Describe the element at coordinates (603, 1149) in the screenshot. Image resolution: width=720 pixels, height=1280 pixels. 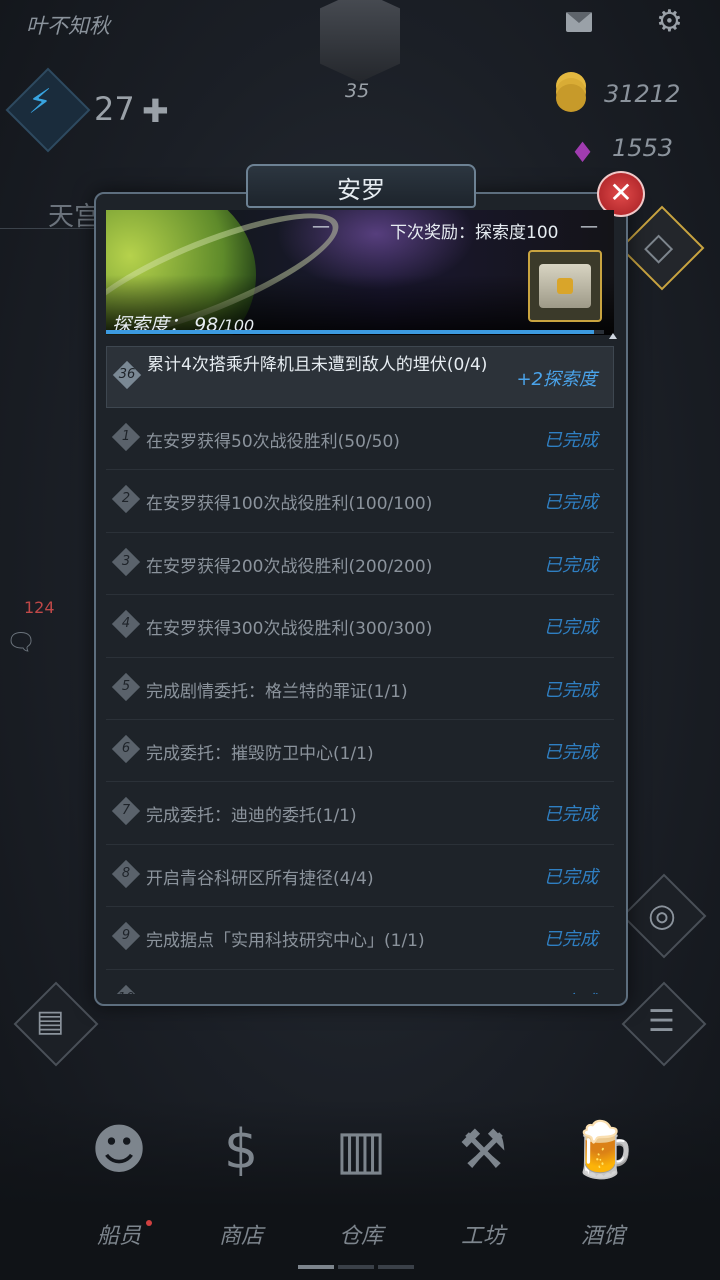
I see `tavern-icon: 🍺` at that location.